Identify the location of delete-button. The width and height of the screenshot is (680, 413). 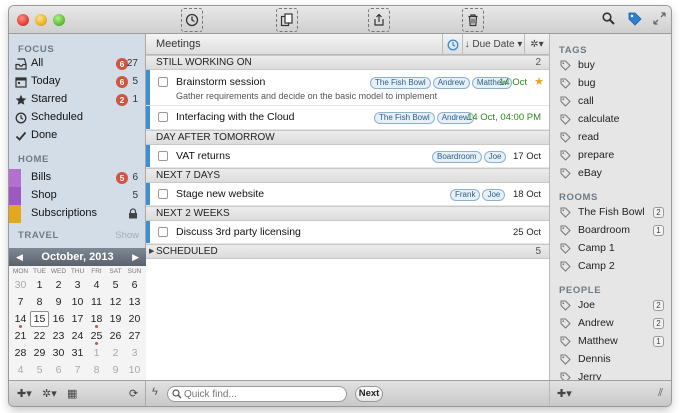
(473, 20).